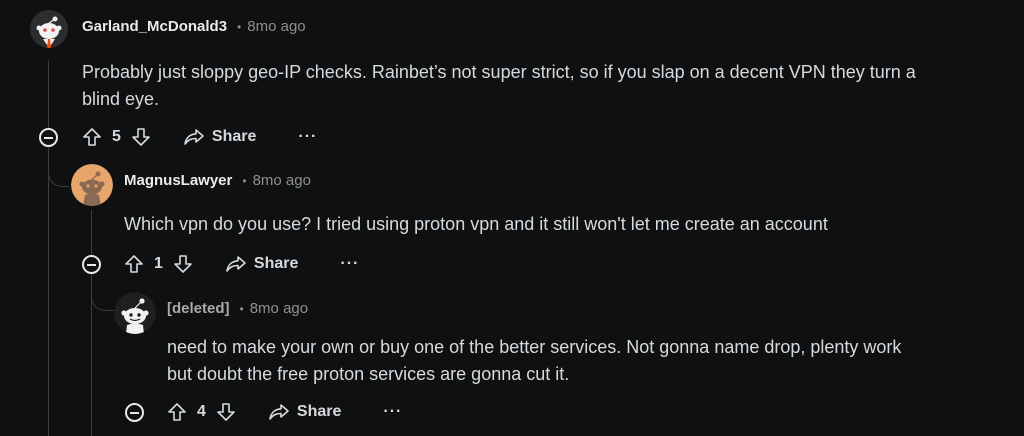 The height and width of the screenshot is (436, 1024). Describe the element at coordinates (154, 26) in the screenshot. I see `username: Garland_McDonald3` at that location.